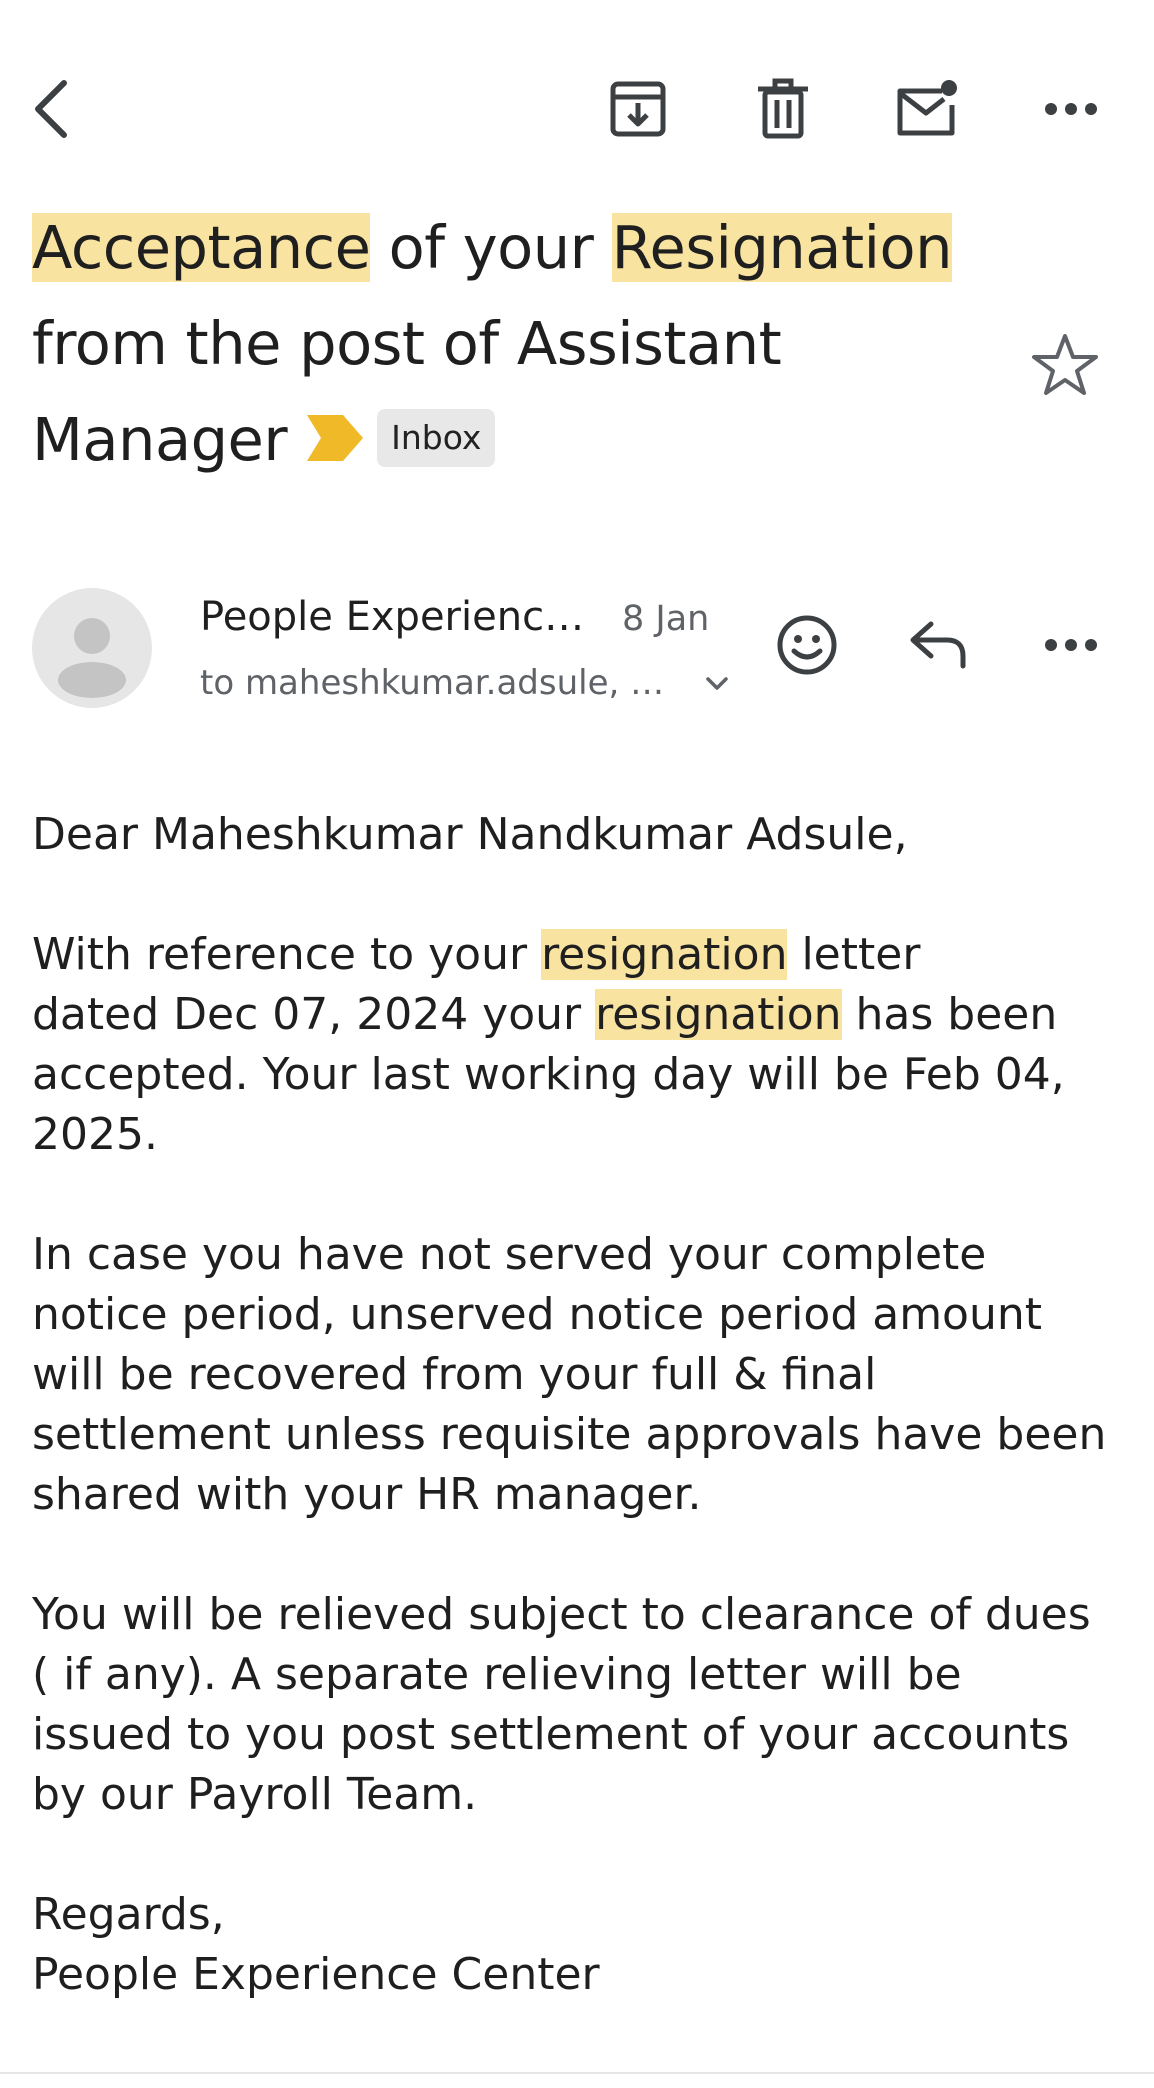  What do you see at coordinates (160, 439) in the screenshot?
I see `subject-text-manager: Manager` at bounding box center [160, 439].